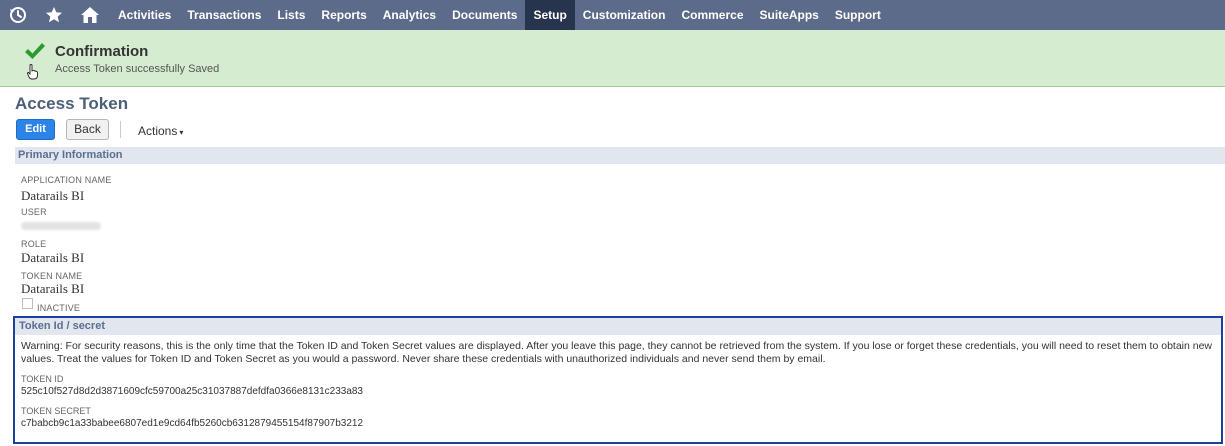 This screenshot has height=446, width=1225. I want to click on chevron-down-icon: ▾, so click(181, 132).